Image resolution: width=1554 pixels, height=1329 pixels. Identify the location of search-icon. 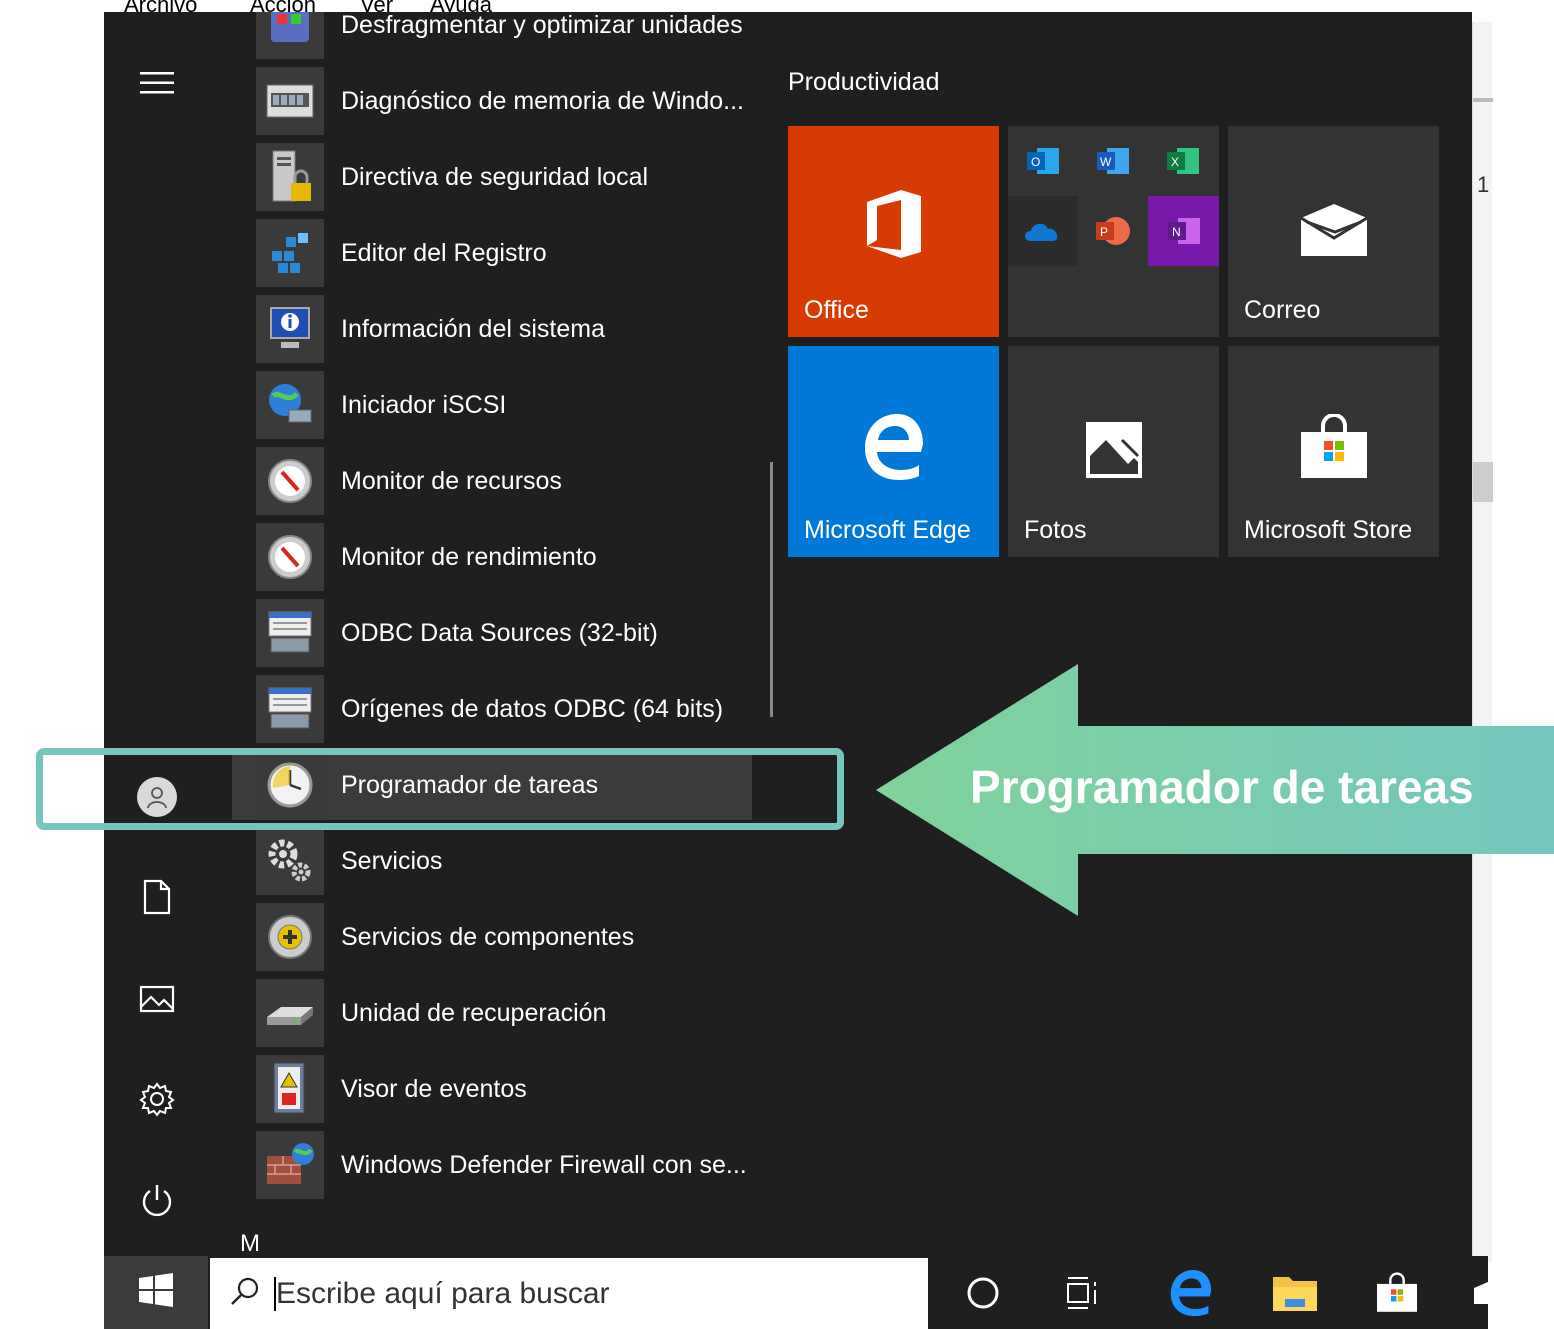
(245, 1293).